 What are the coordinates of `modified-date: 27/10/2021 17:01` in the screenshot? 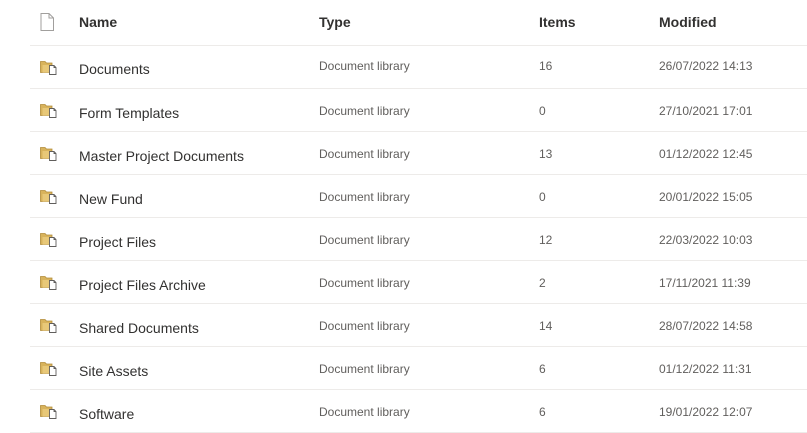 It's located at (706, 111).